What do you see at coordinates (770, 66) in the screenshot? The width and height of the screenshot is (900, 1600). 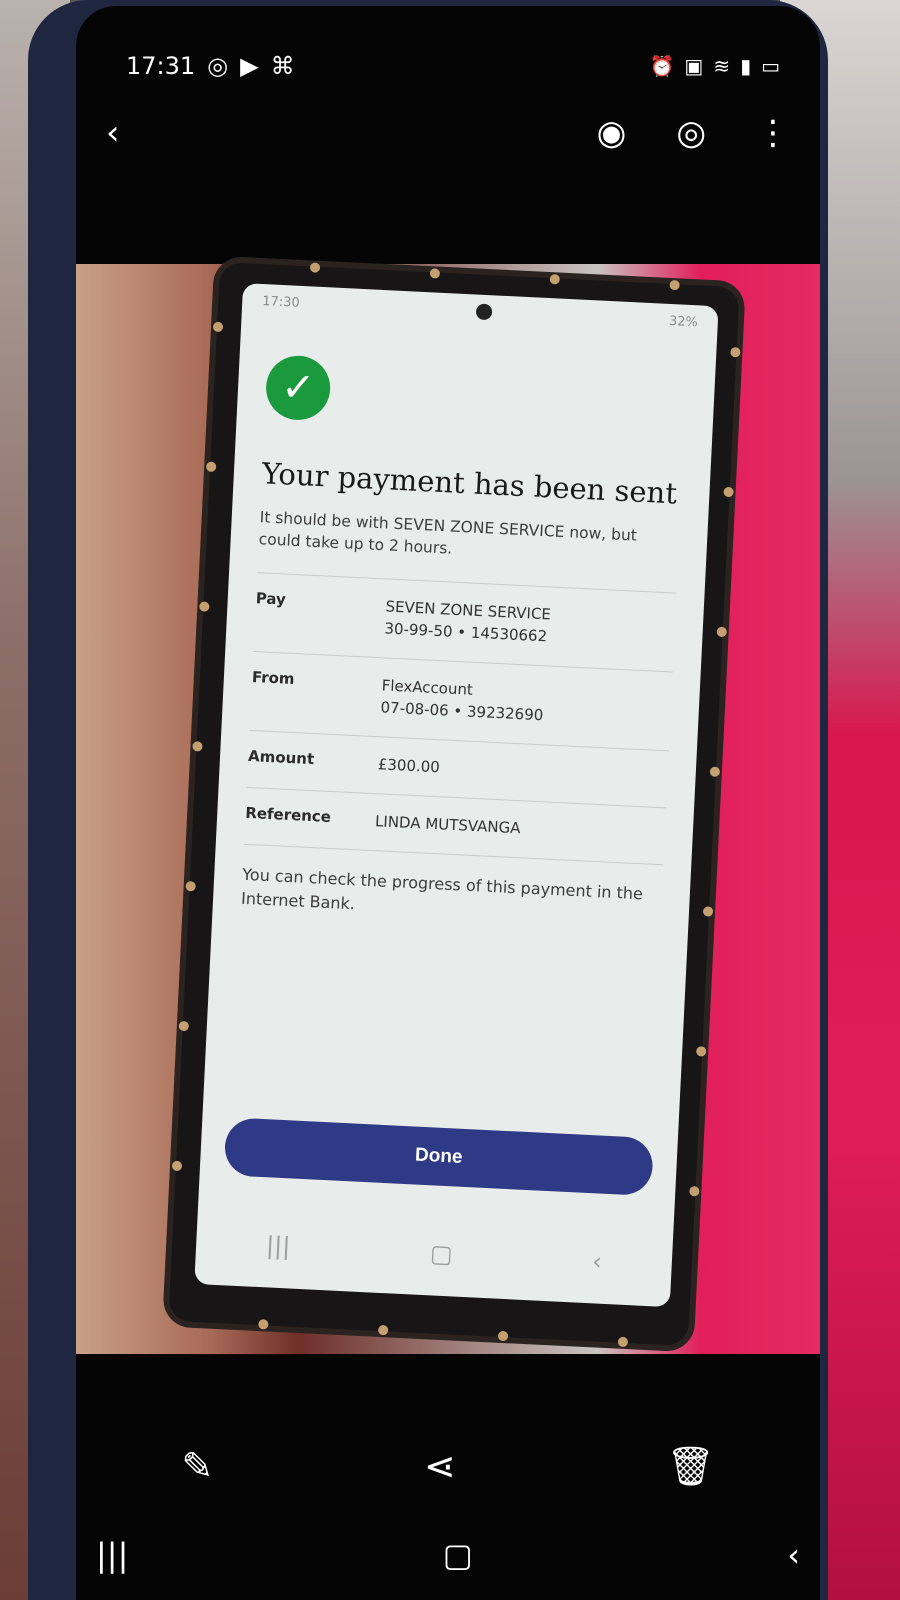 I see `battery-icon: ▭` at bounding box center [770, 66].